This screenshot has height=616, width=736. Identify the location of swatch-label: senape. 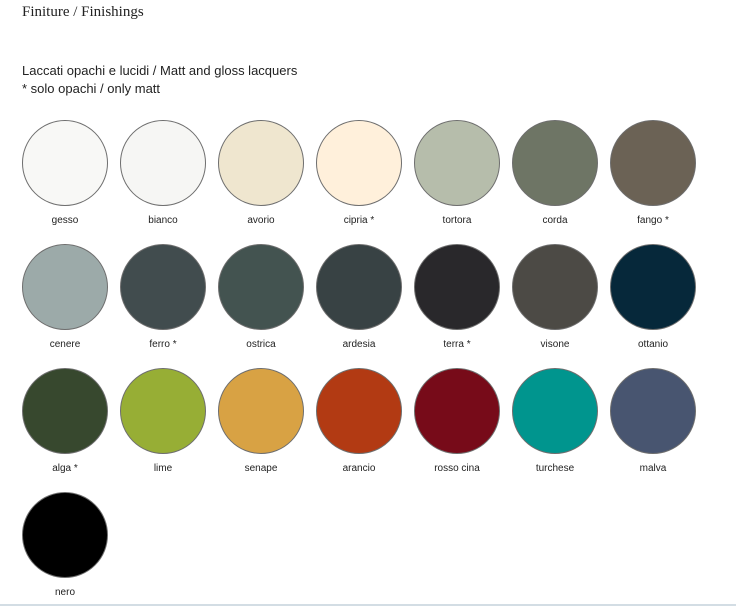
(261, 468).